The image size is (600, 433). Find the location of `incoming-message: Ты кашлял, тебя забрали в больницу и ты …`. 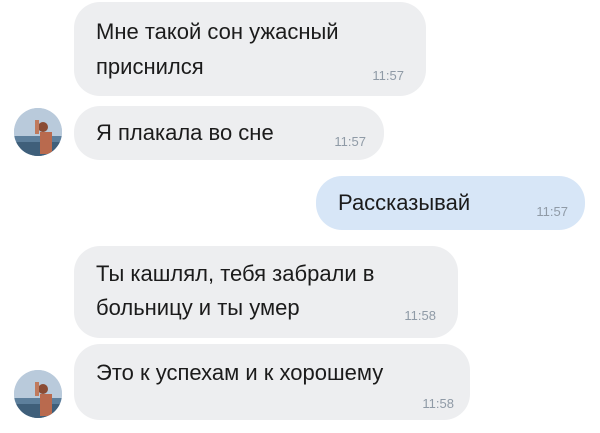

incoming-message: Ты кашлял, тебя забрали в больницу и ты … is located at coordinates (266, 292).